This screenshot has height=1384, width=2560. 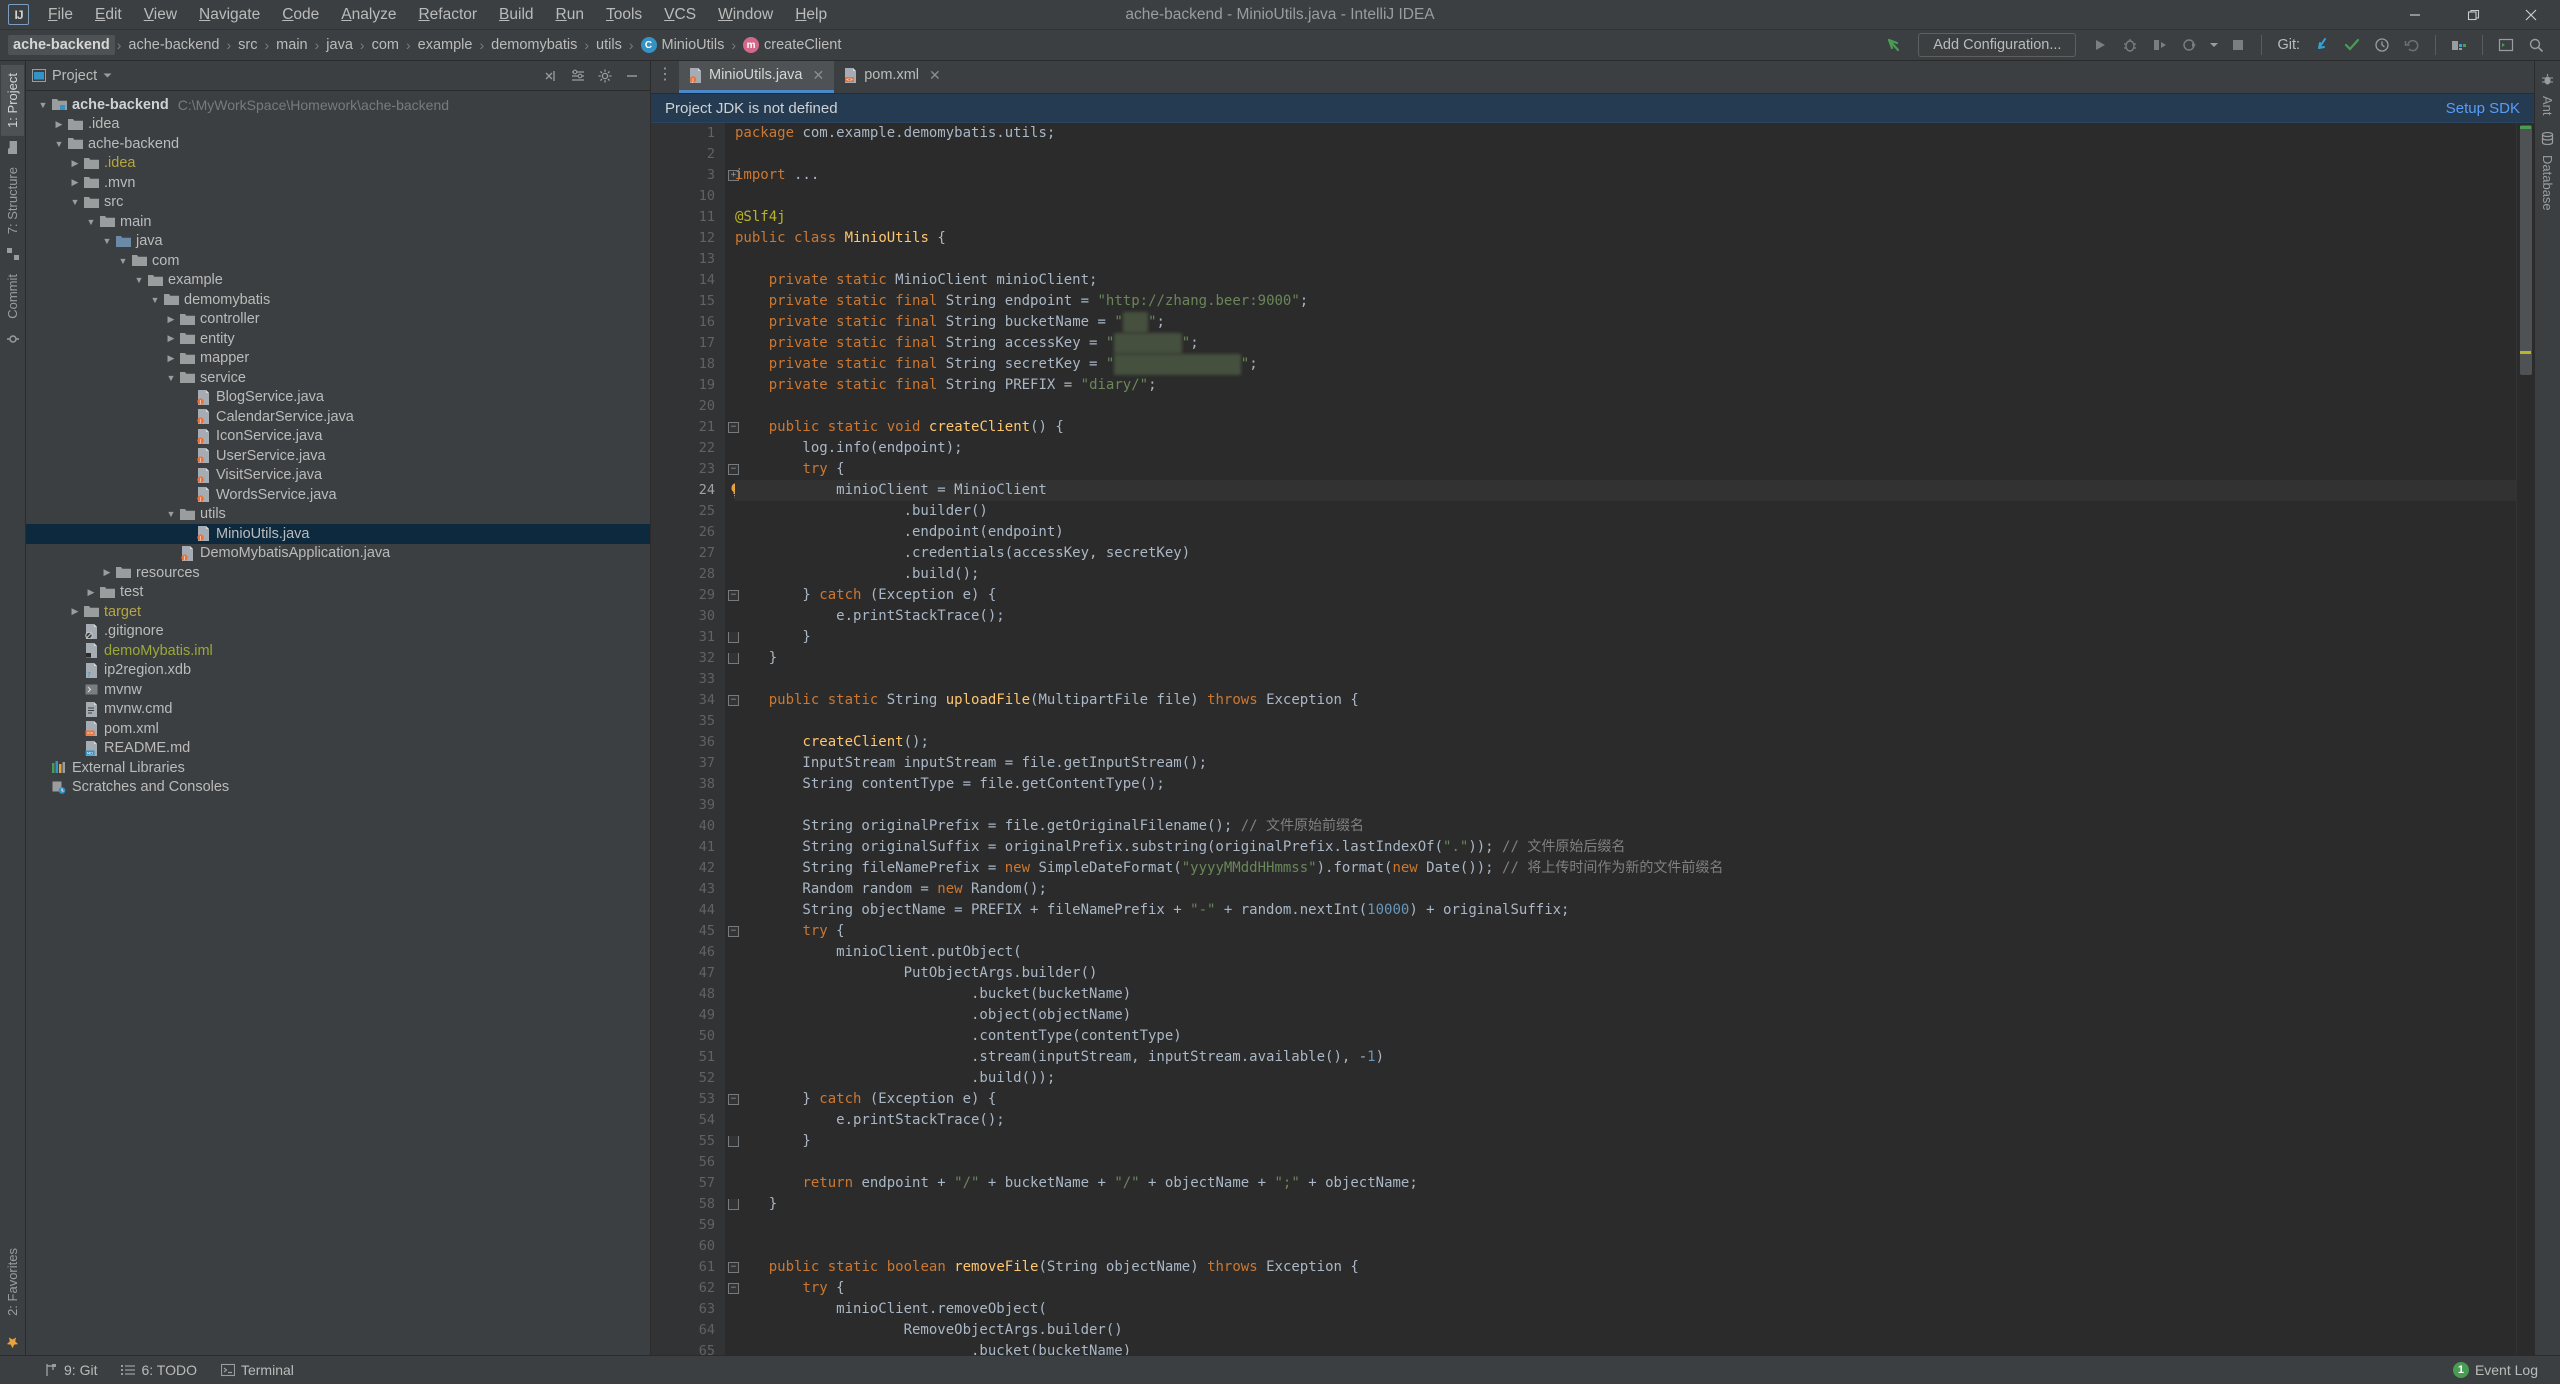 What do you see at coordinates (12, 100) in the screenshot?
I see `tool-window-project: 1: Project` at bounding box center [12, 100].